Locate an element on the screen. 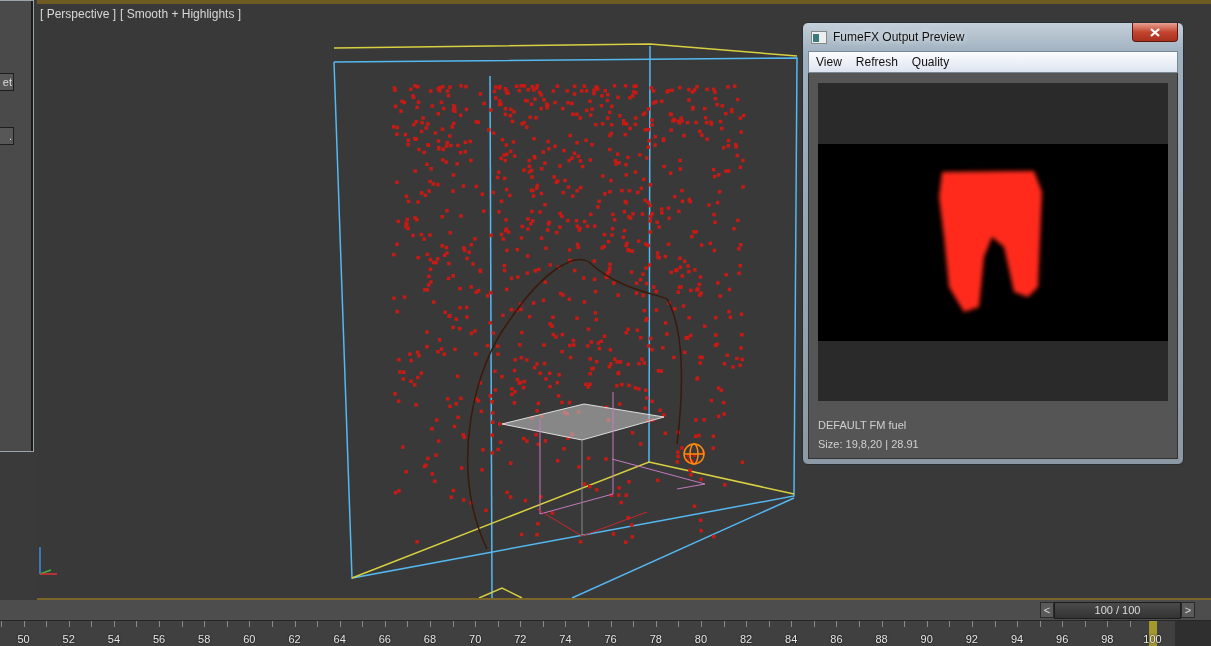 The height and width of the screenshot is (646, 1211). viewport-label: [ Perspective ] is located at coordinates (78, 14).